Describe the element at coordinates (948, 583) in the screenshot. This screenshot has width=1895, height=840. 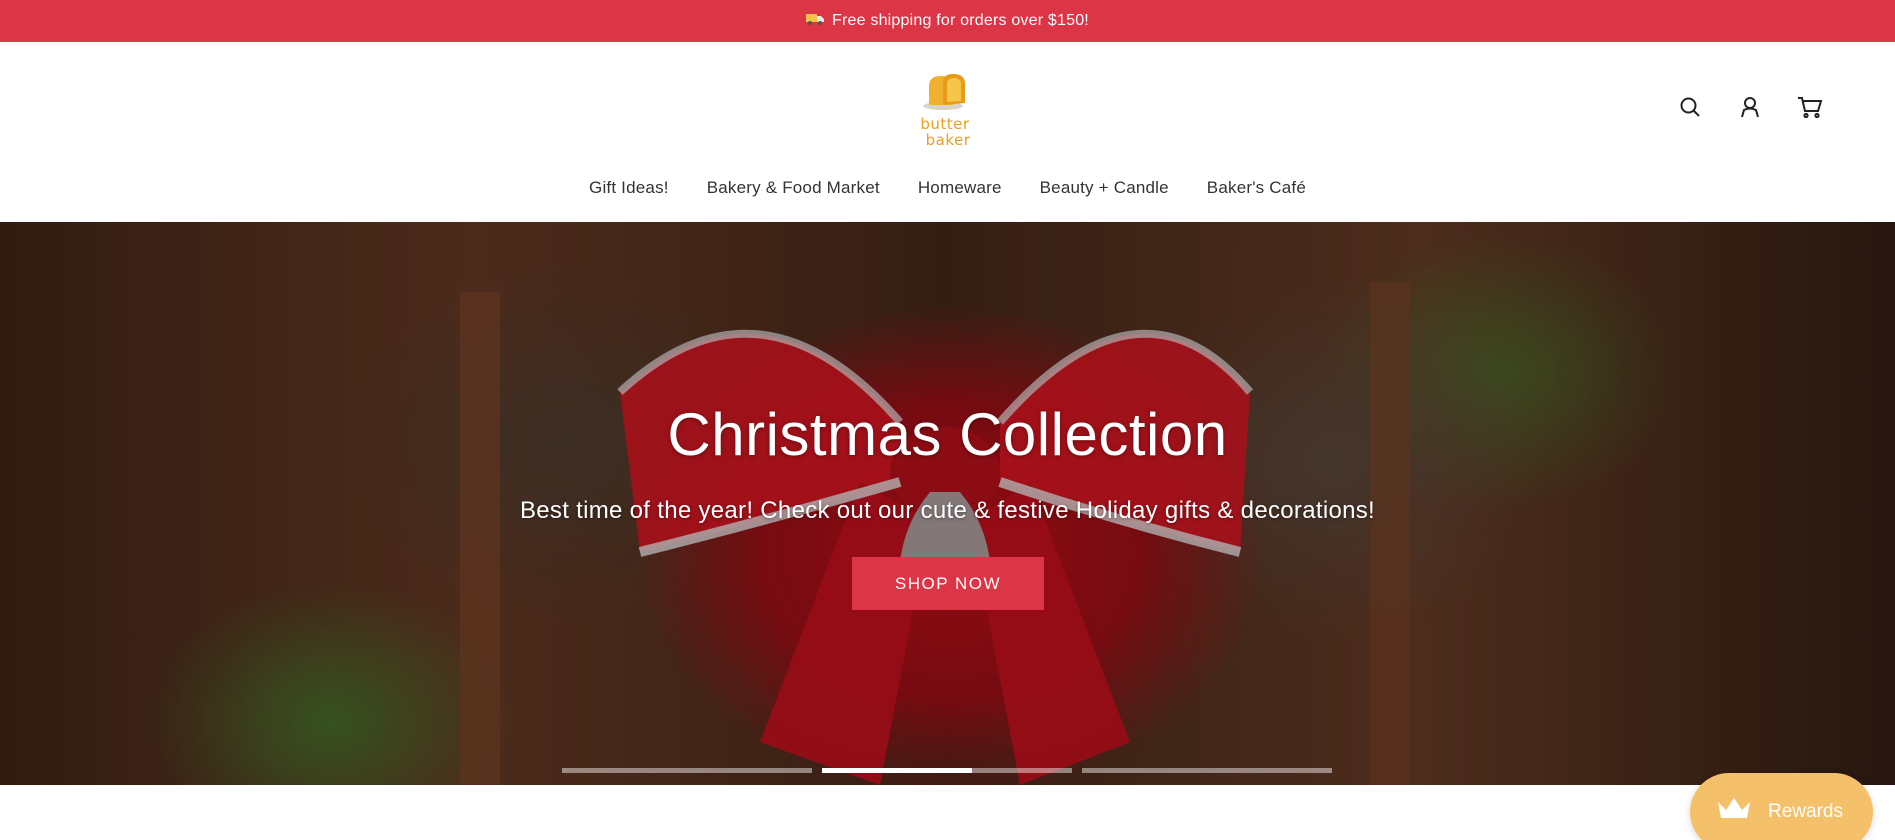
I see `shop-now-button: SHOP NOW` at that location.